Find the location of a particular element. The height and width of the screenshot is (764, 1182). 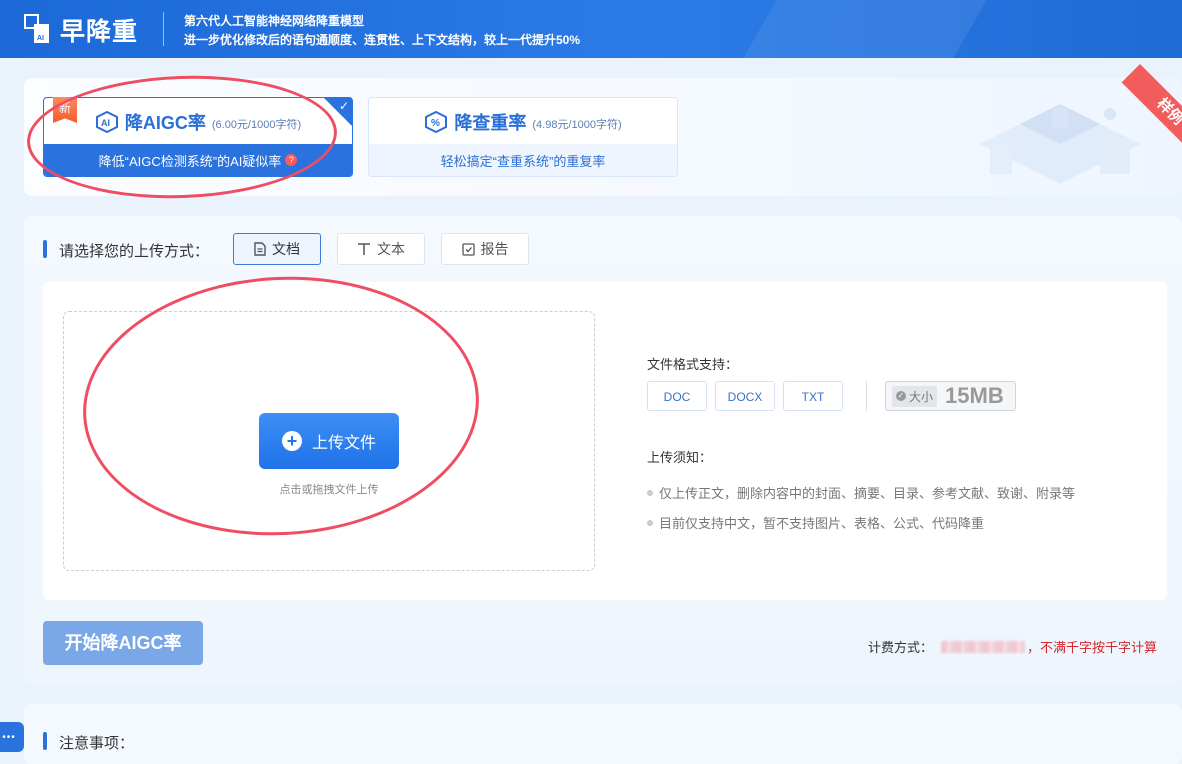

upload-method-label: 请选择您的上传方式： is located at coordinates (134, 251).